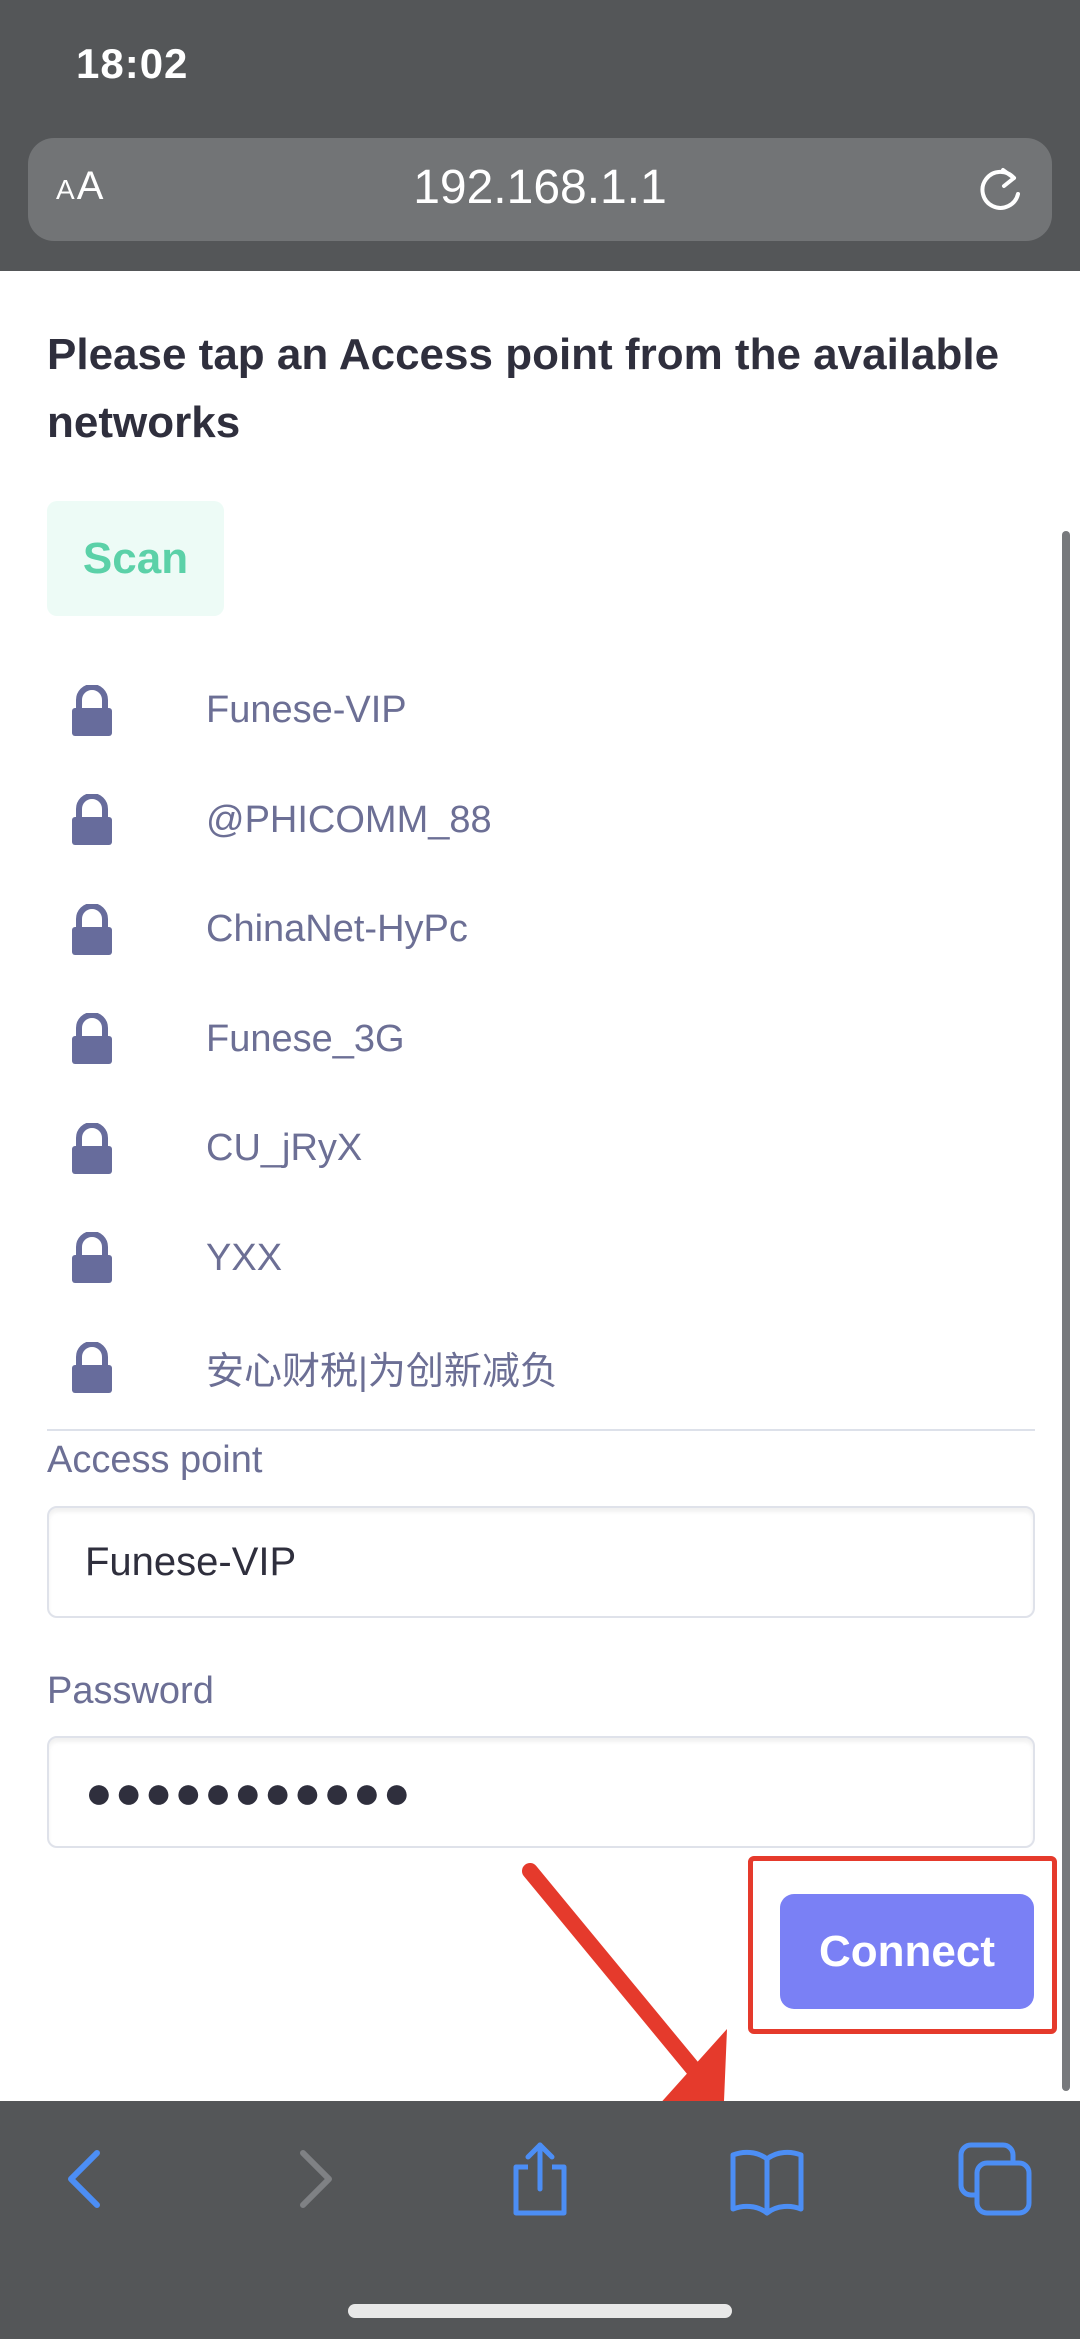 The width and height of the screenshot is (1080, 2339). Describe the element at coordinates (541, 1562) in the screenshot. I see `access-point-input: Funese-VIP` at that location.